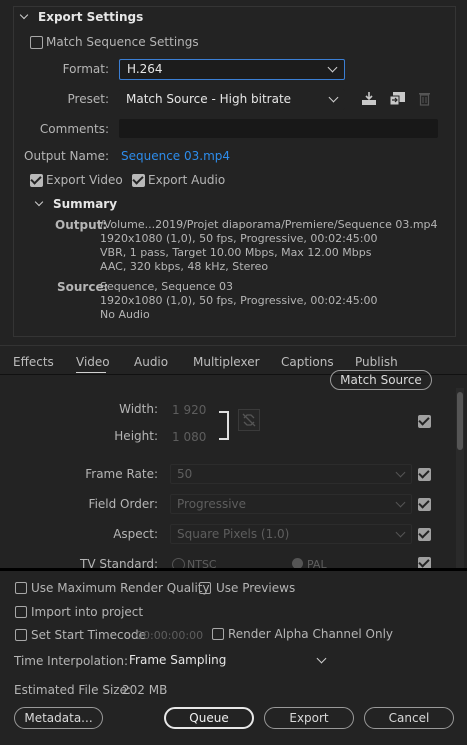 This screenshot has width=467, height=745. Describe the element at coordinates (169, 635) in the screenshot. I see `start-timecode-field: 00:00:00:00` at that location.